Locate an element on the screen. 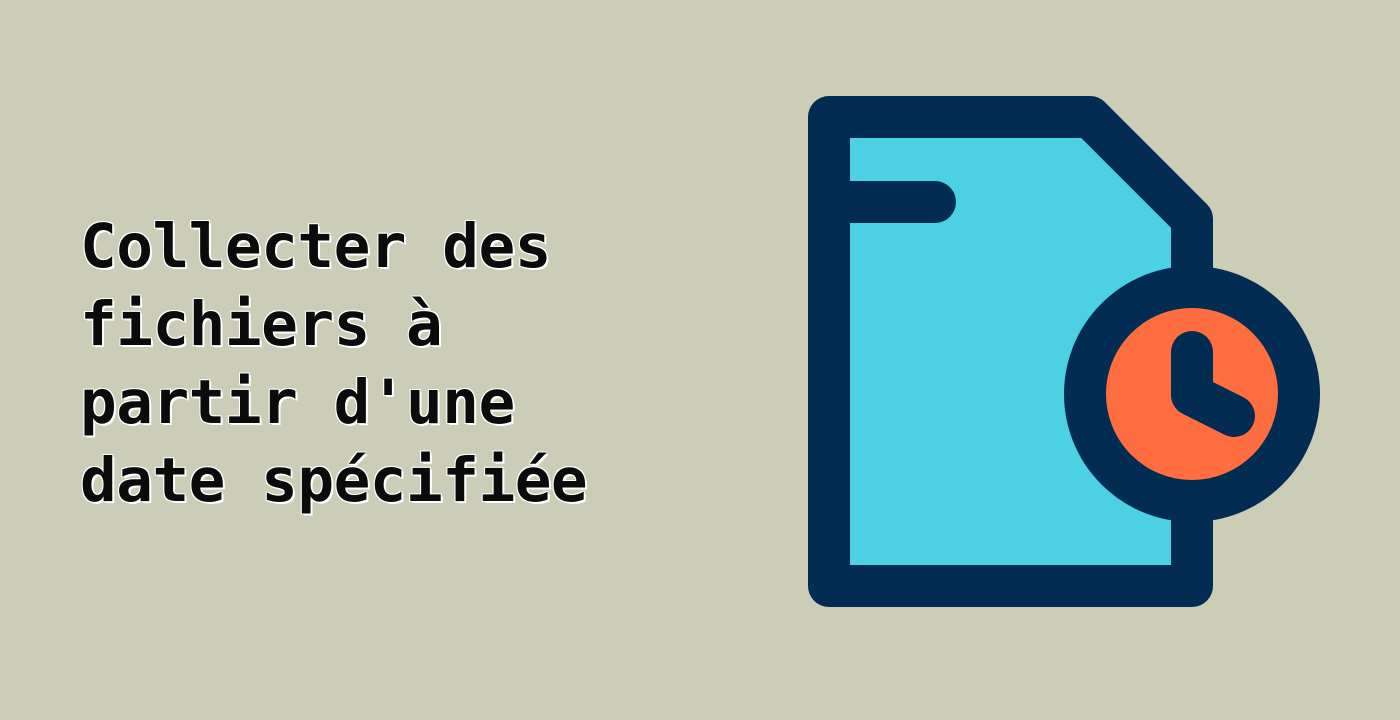 This screenshot has height=720, width=1400. title-line-1: Collecter des is located at coordinates (315, 246).